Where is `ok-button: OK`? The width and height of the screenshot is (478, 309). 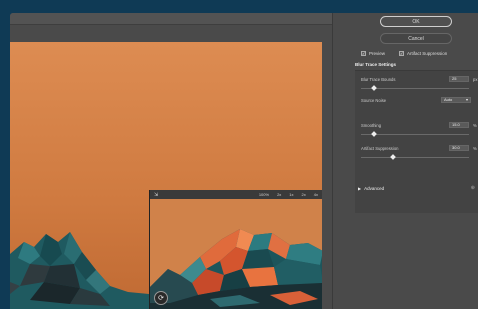
ok-button: OK is located at coordinates (416, 21).